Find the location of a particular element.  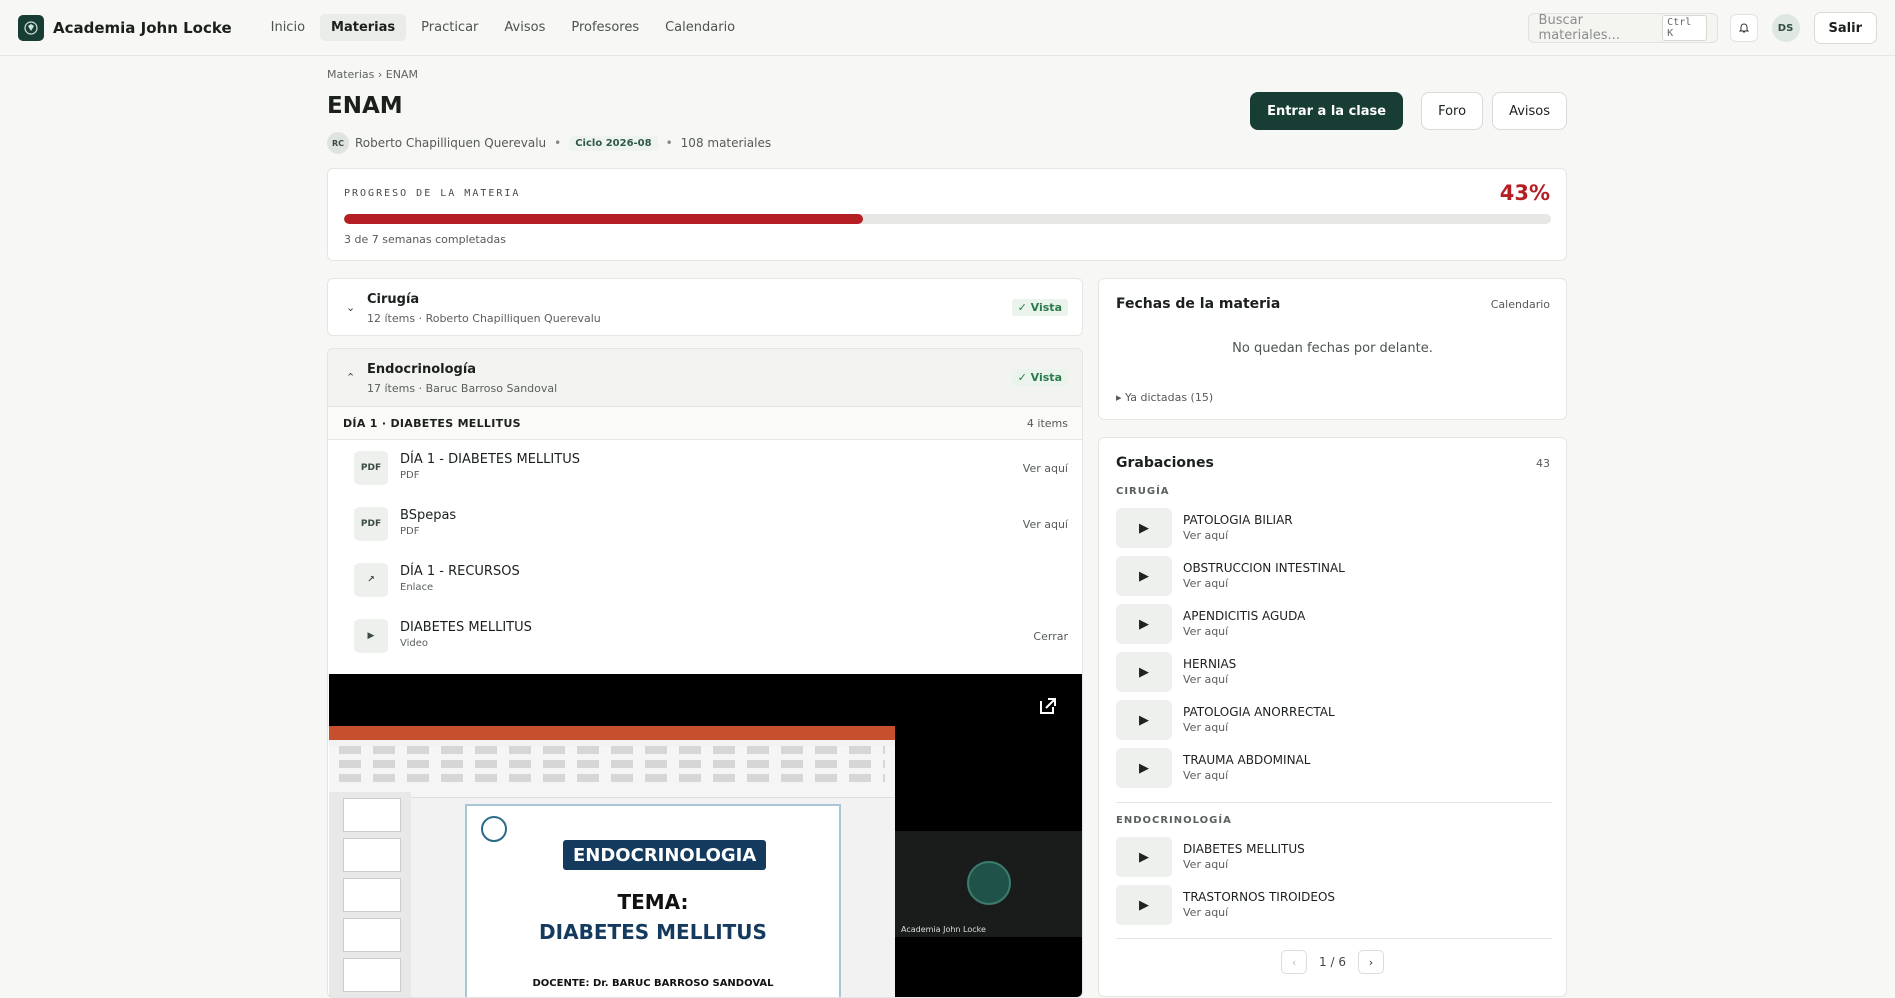

group-label: CIRUGÍA is located at coordinates (1143, 491).